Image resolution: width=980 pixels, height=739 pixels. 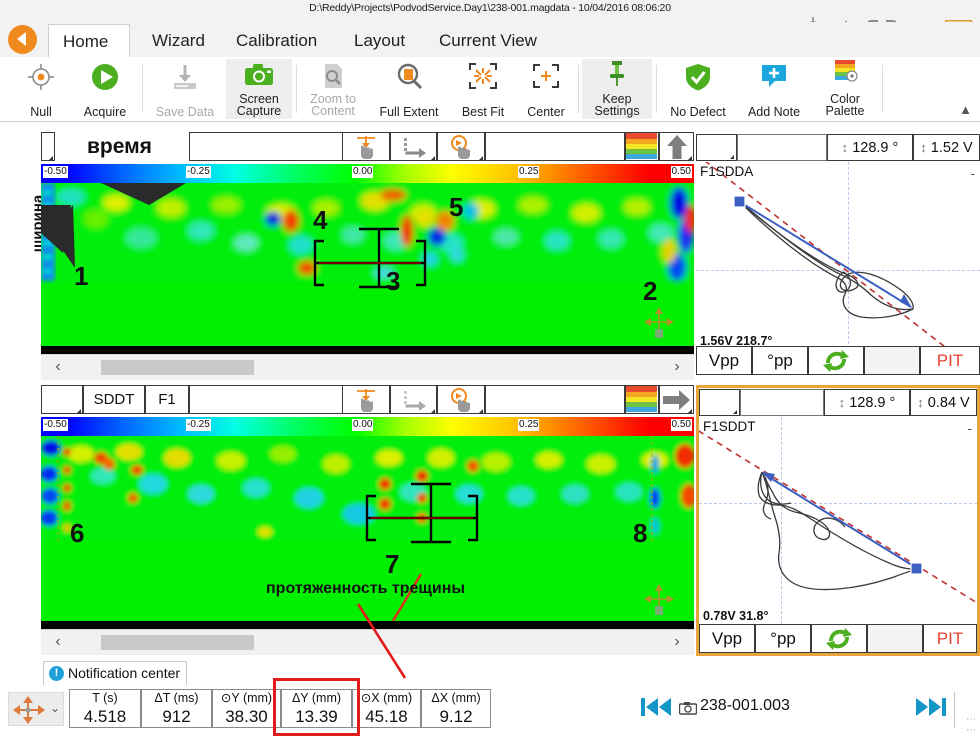 What do you see at coordinates (386, 698) in the screenshot?
I see `measure-header: ⊙X (mm)` at bounding box center [386, 698].